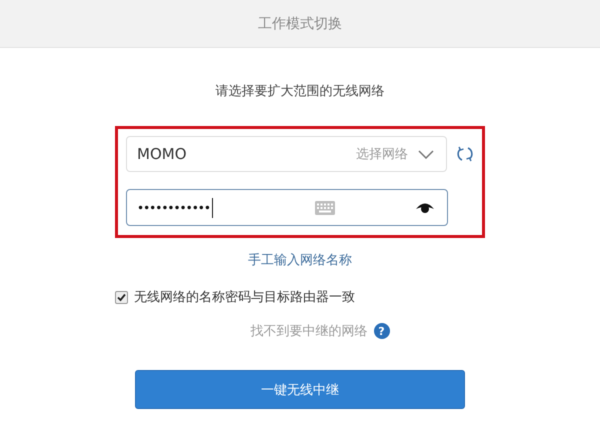 The width and height of the screenshot is (600, 429). Describe the element at coordinates (300, 260) in the screenshot. I see `manual-entry-link: 手工输入网络名称` at that location.